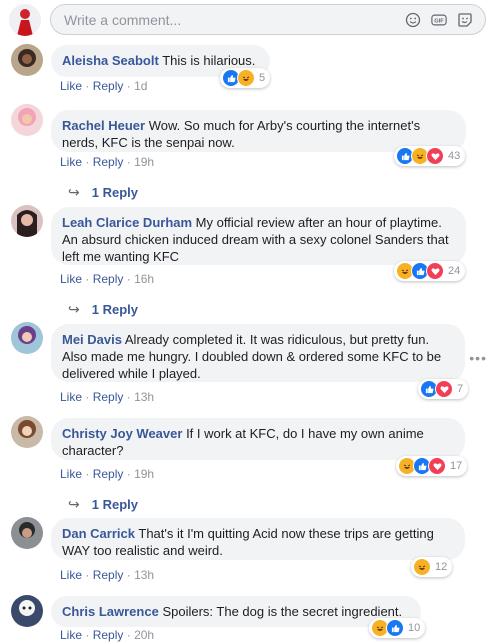 The image size is (497, 642). Describe the element at coordinates (456, 466) in the screenshot. I see `reaction-count: 17` at that location.